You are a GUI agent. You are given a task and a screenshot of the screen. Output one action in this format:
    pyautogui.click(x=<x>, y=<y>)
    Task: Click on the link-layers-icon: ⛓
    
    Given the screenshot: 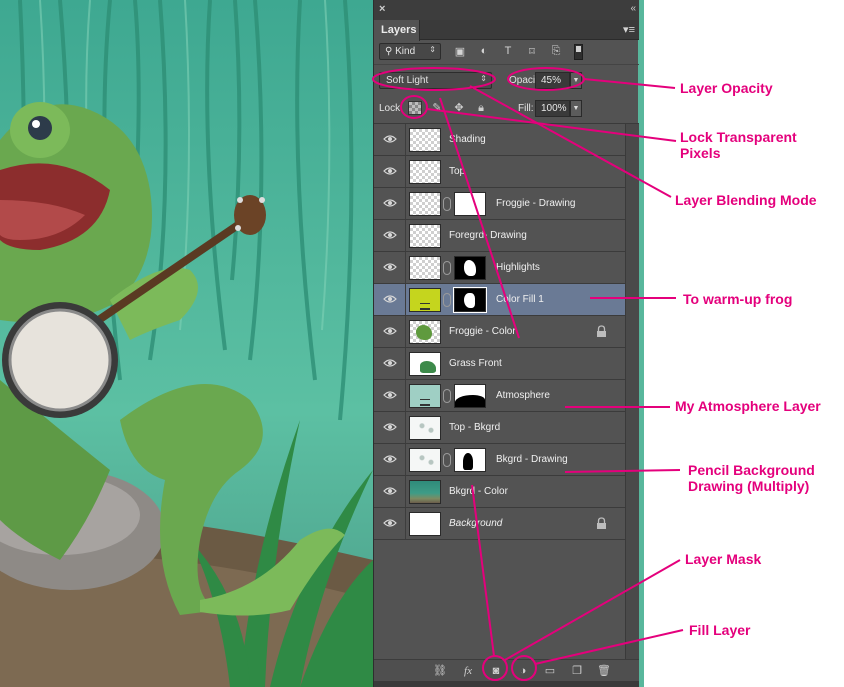 What is the action you would take?
    pyautogui.click(x=440, y=671)
    